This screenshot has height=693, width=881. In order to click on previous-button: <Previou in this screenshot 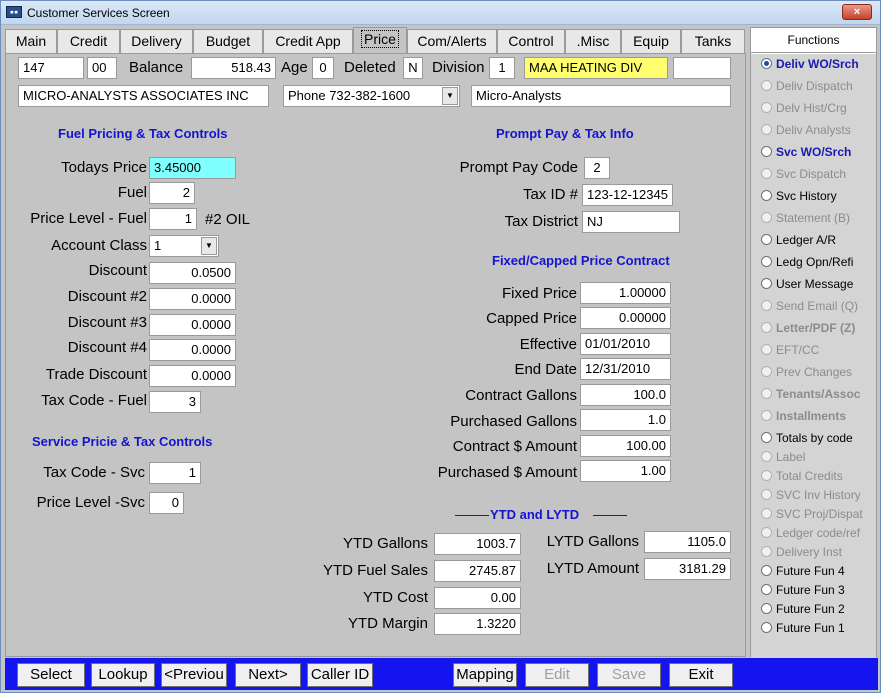, I will do `click(194, 675)`.